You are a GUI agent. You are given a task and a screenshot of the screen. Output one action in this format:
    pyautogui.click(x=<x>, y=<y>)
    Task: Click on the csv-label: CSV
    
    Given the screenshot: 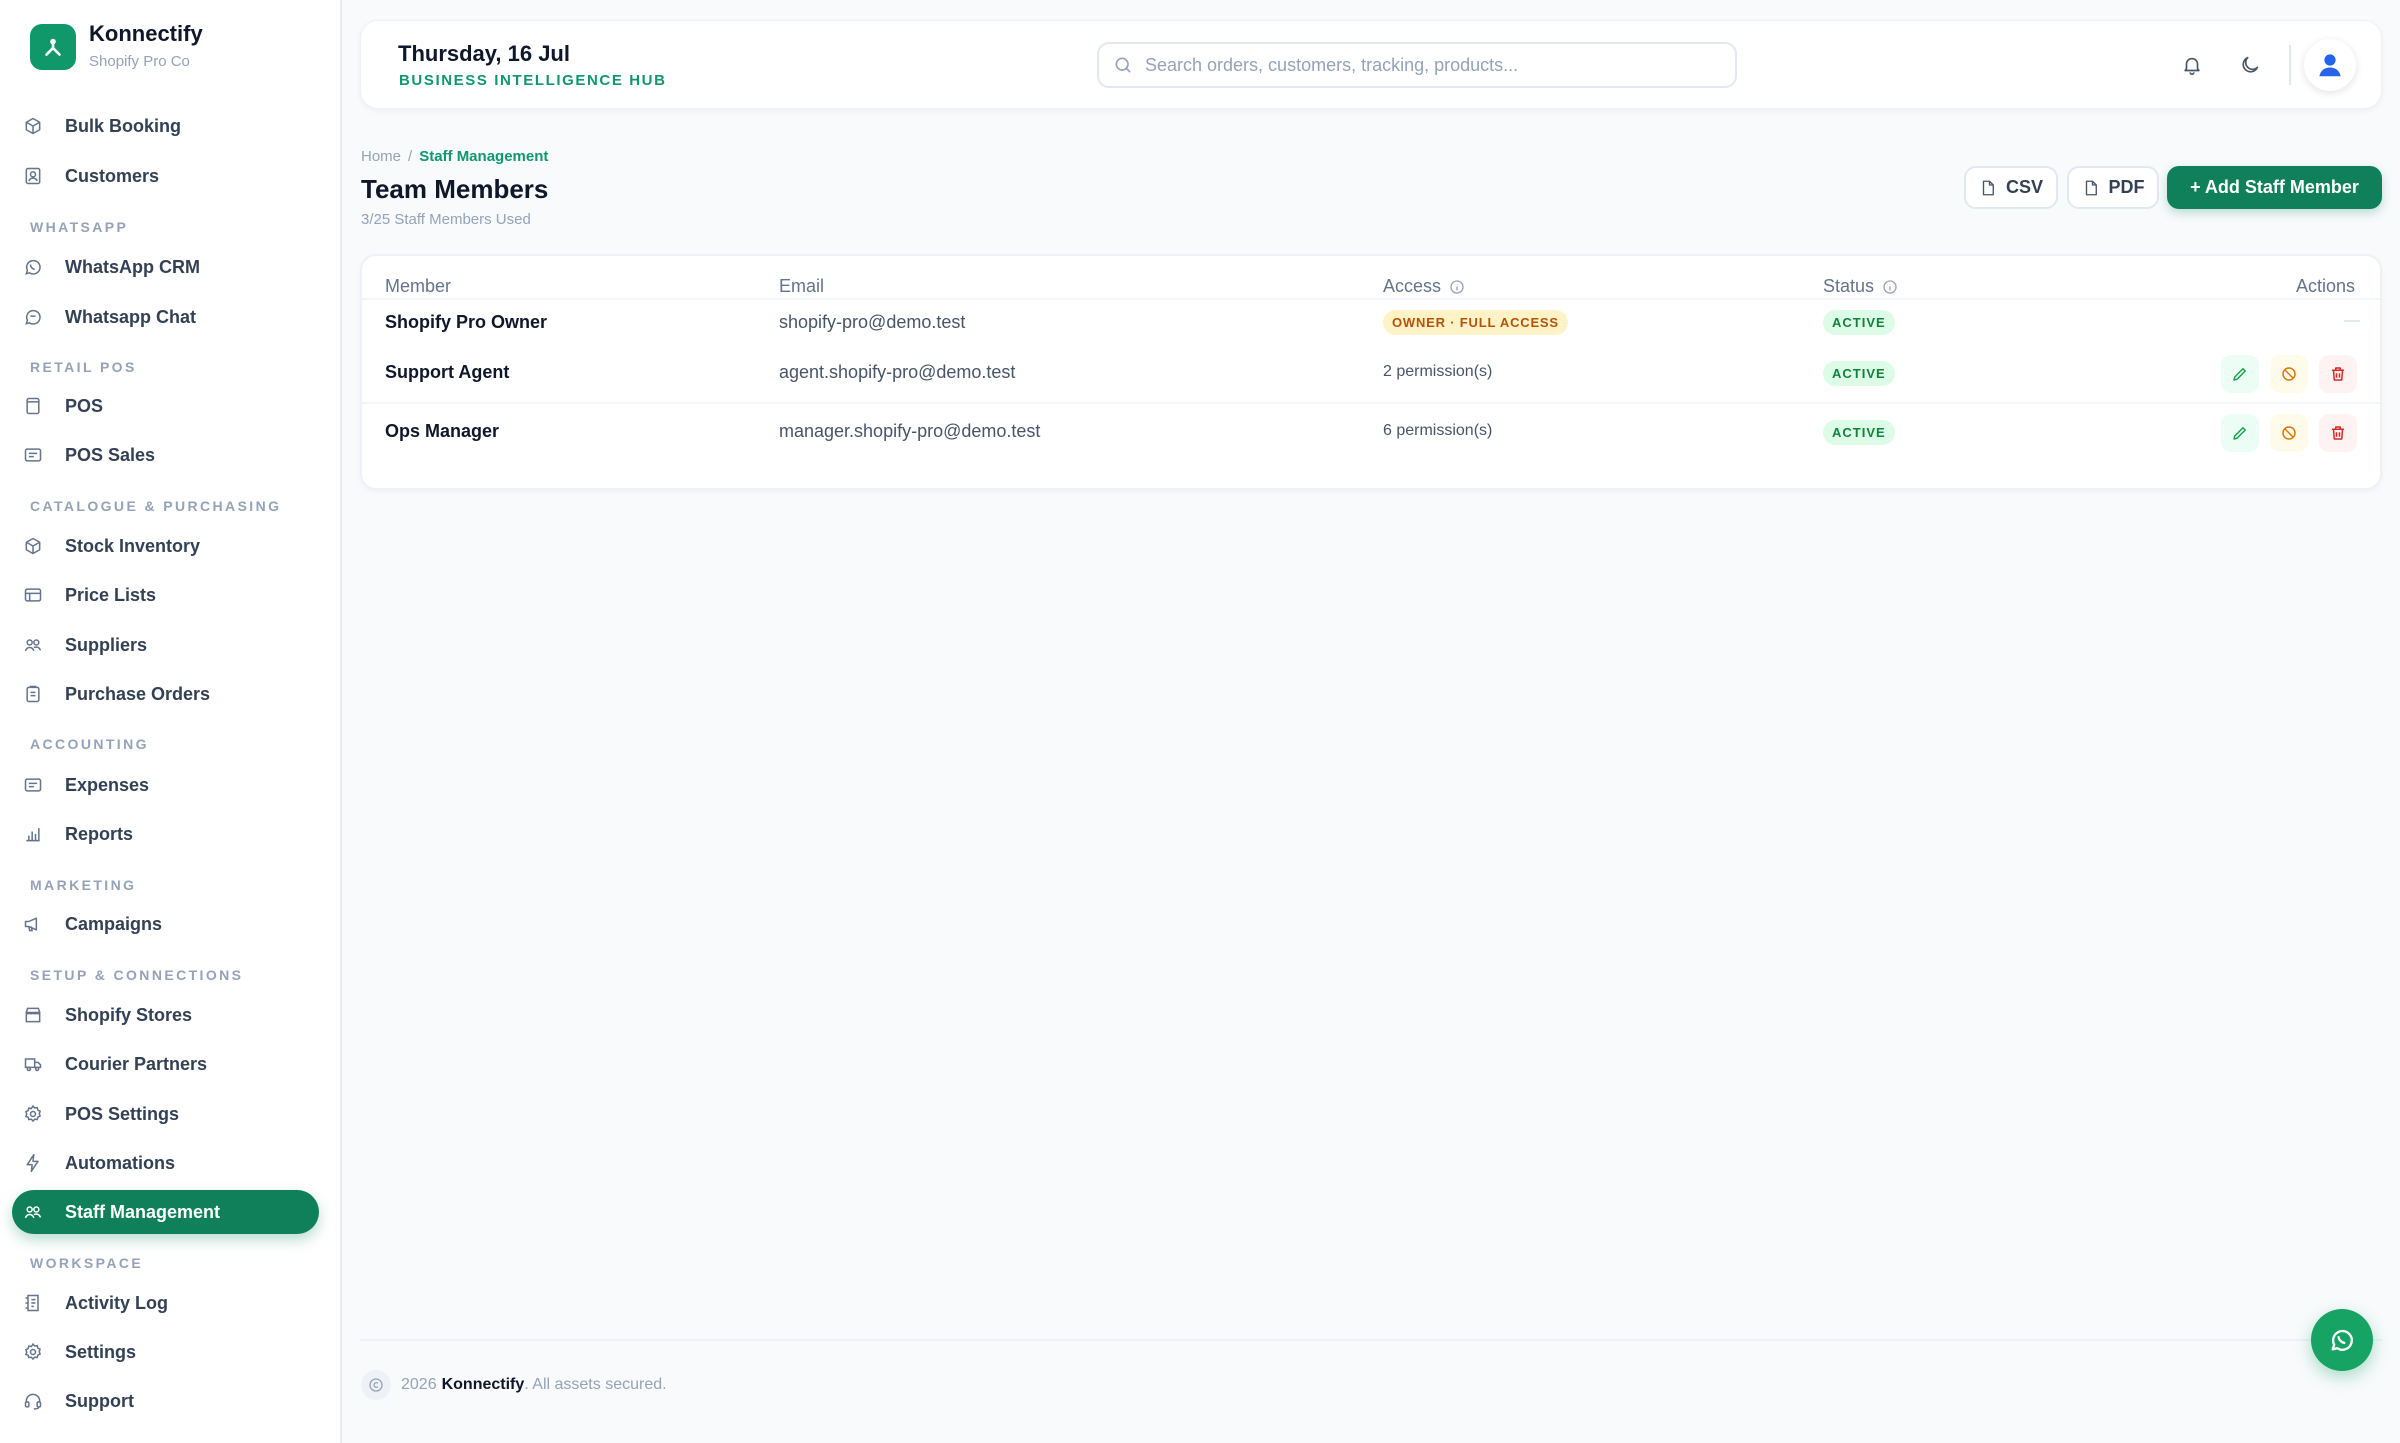 What is the action you would take?
    pyautogui.click(x=2024, y=187)
    